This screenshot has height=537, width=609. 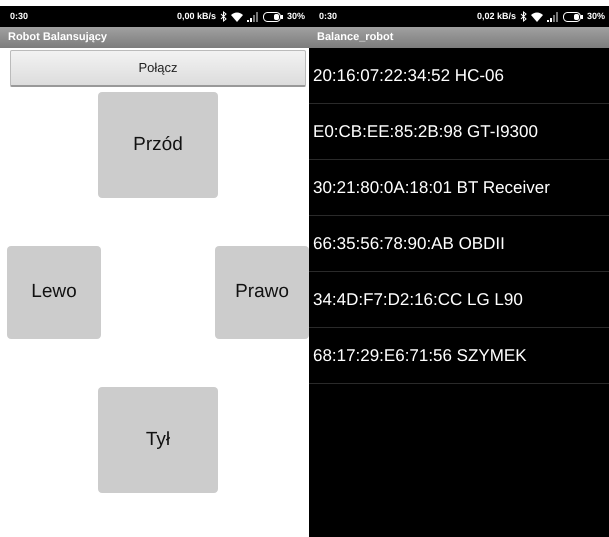 What do you see at coordinates (459, 356) in the screenshot?
I see `device-list-item: 68:17:29:E6:71:56 SZYMEK` at bounding box center [459, 356].